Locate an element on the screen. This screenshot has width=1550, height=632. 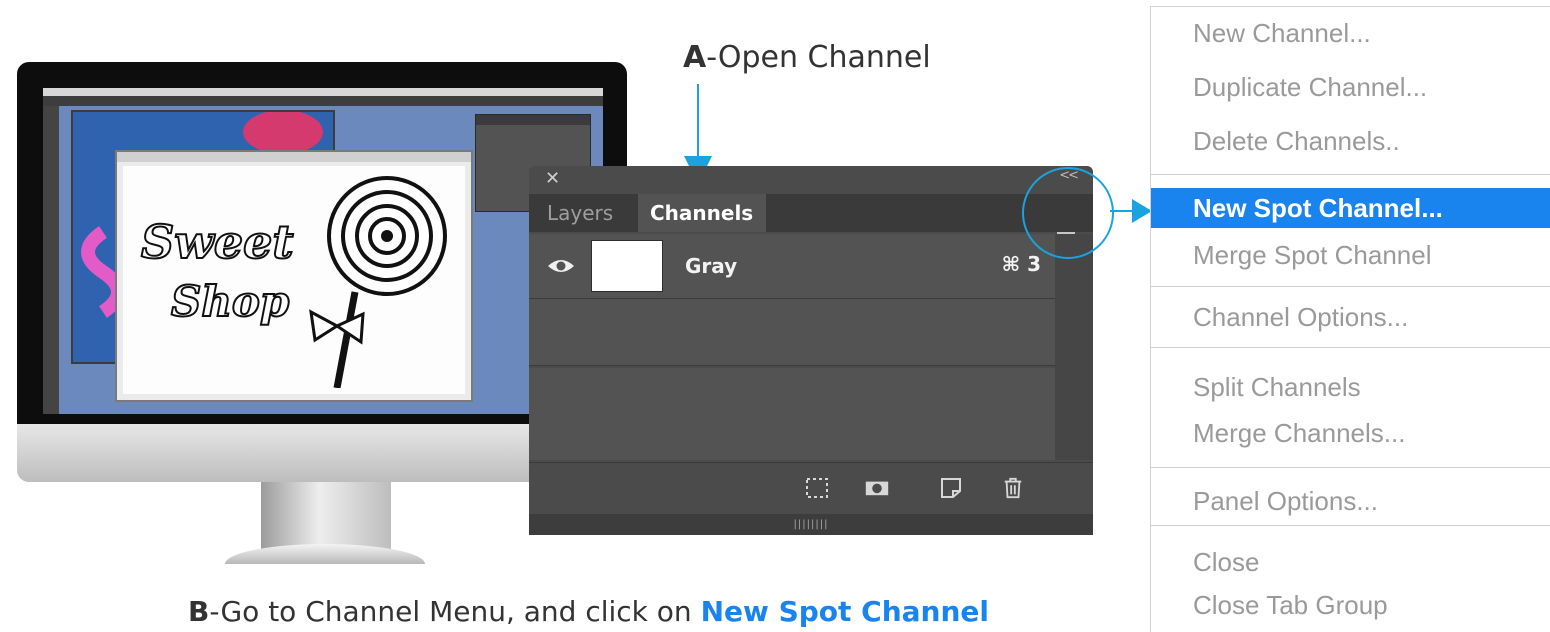
annotation-open-channel: A-Open Channel is located at coordinates (807, 57).